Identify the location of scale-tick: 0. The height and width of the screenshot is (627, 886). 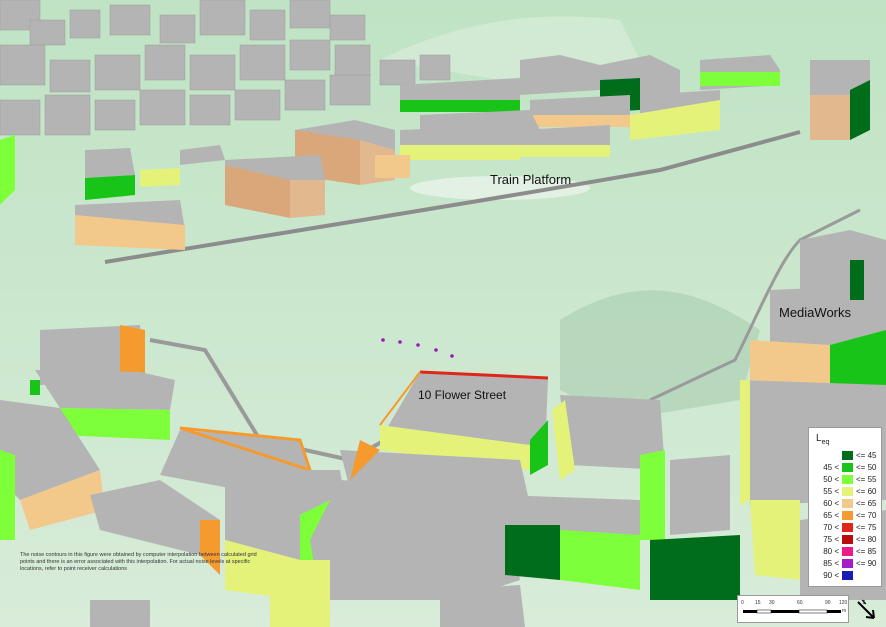
(742, 603).